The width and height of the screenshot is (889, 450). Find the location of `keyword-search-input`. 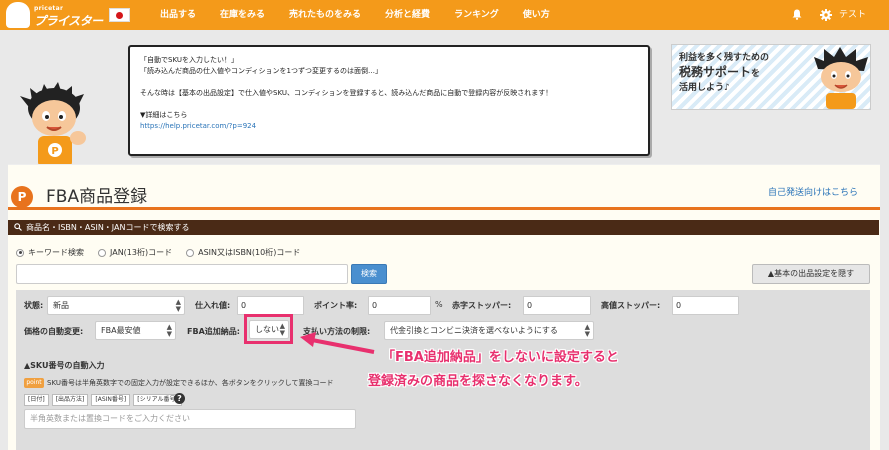

keyword-search-input is located at coordinates (182, 274).